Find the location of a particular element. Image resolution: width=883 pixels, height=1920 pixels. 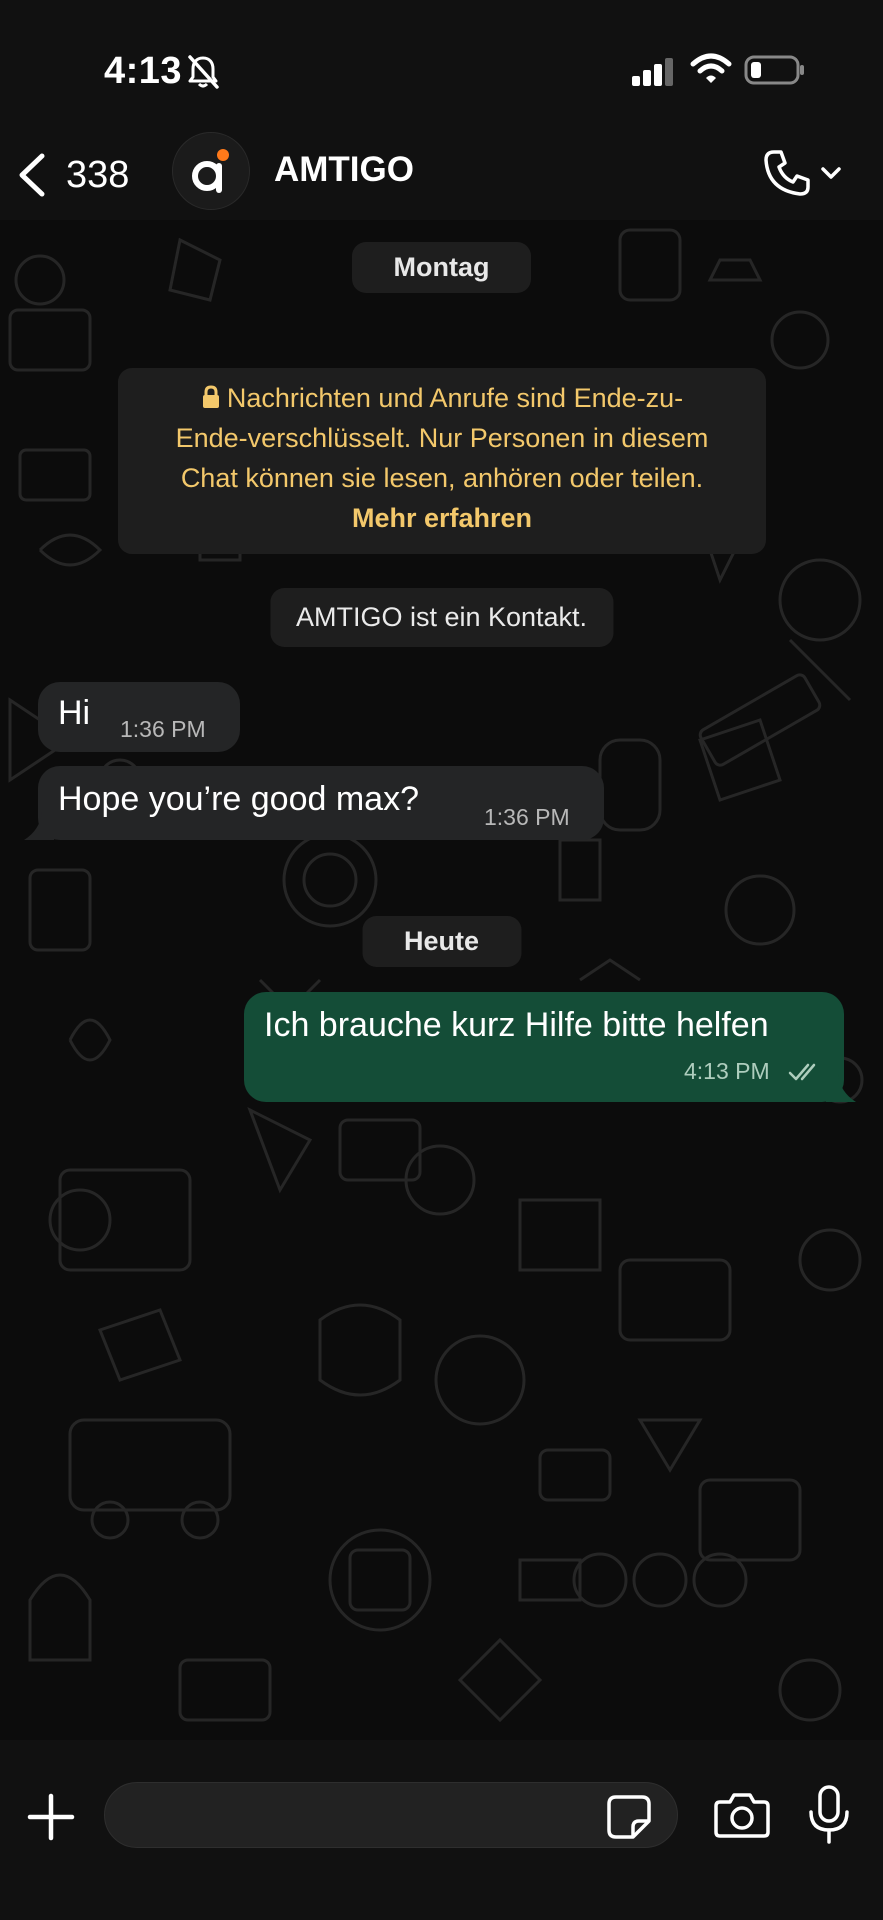

chat-header: 338 AMTIGO is located at coordinates (441, 175).